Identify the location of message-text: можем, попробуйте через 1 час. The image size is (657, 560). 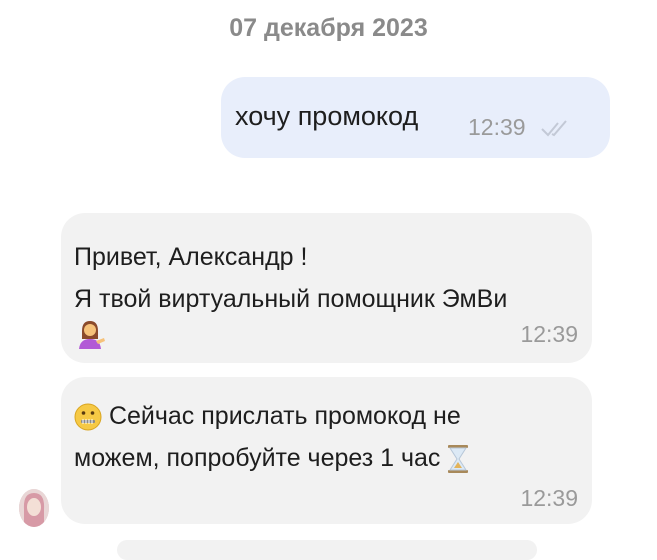
(257, 458).